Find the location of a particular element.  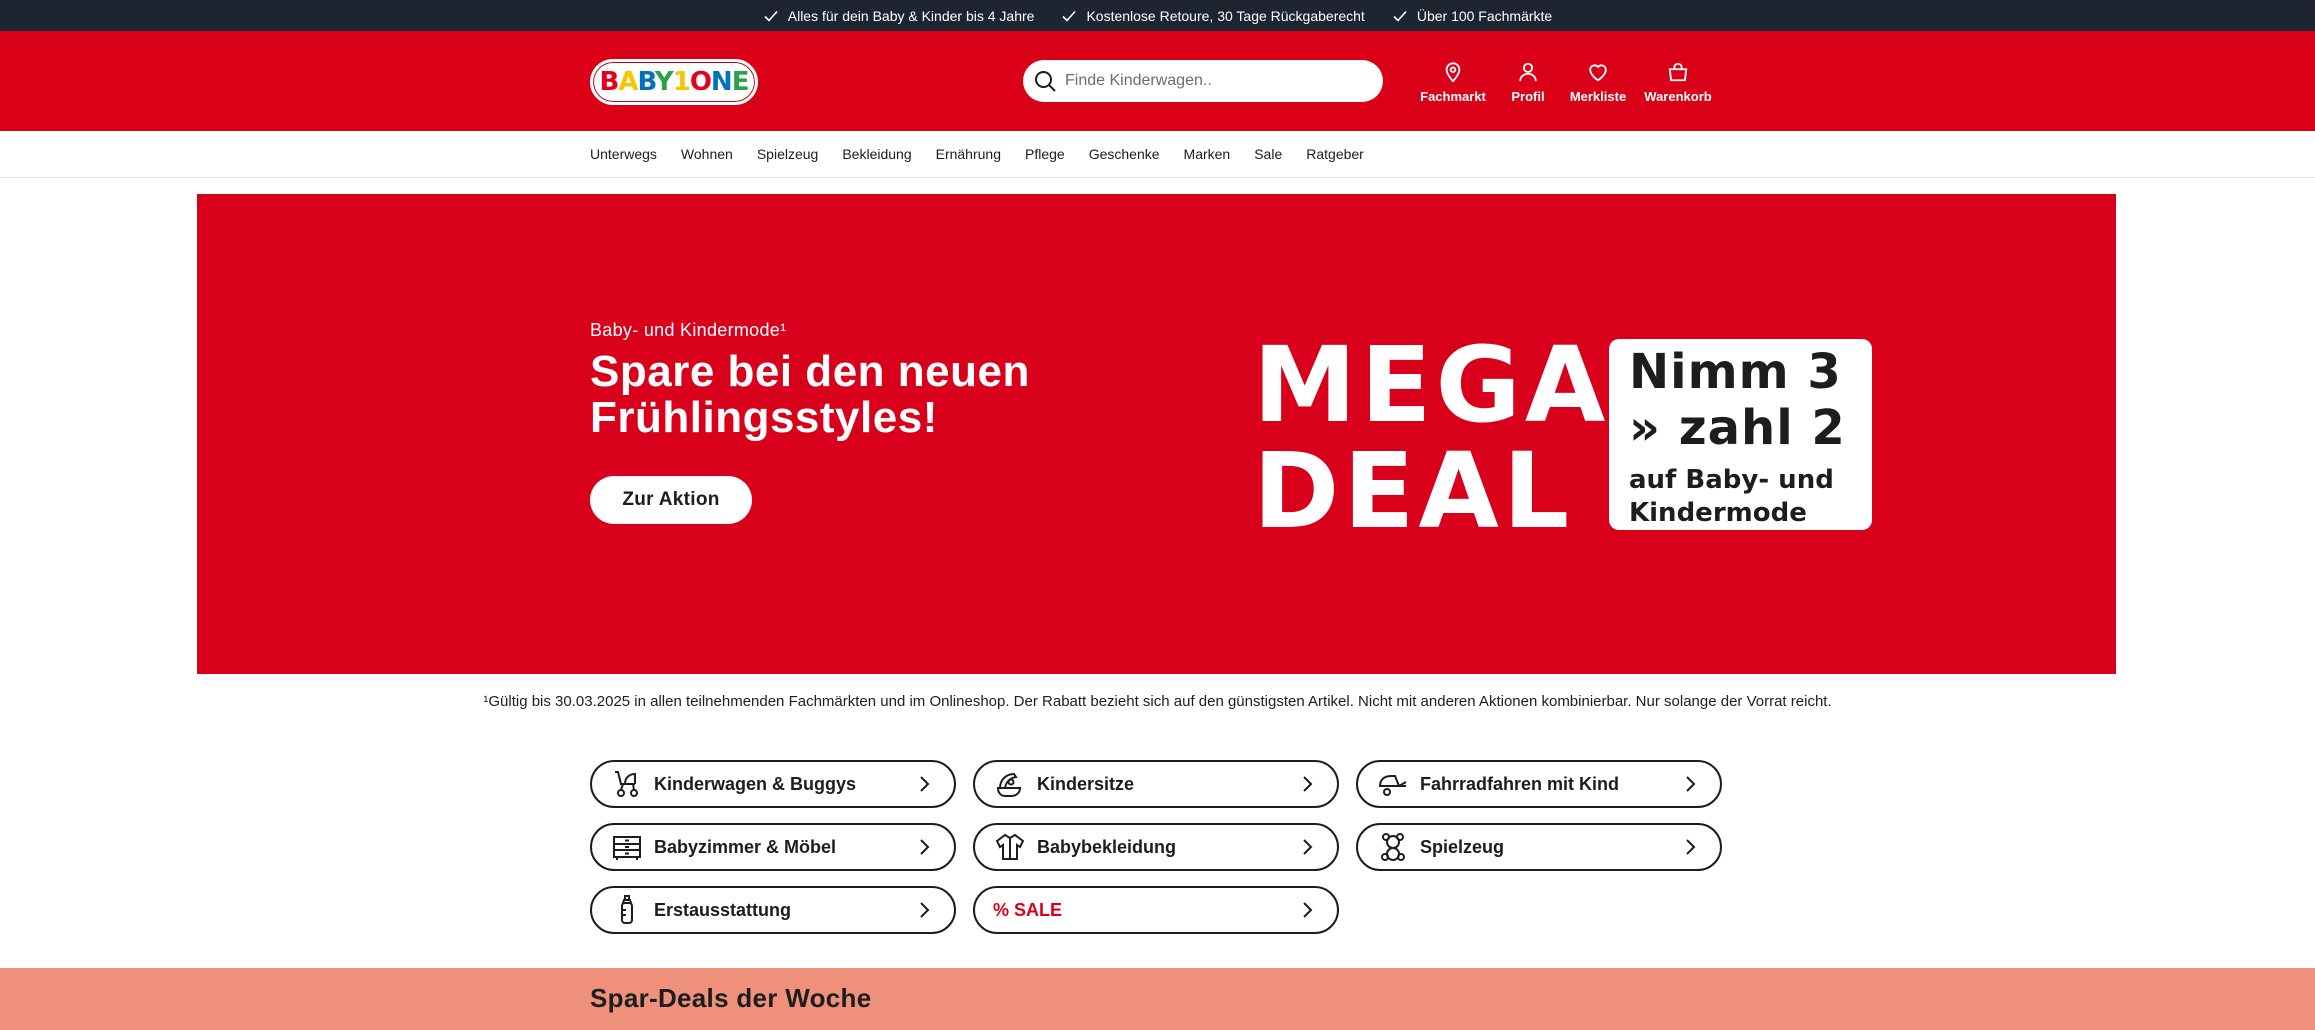

warenkorb-button: Warenkorb is located at coordinates (1678, 82).